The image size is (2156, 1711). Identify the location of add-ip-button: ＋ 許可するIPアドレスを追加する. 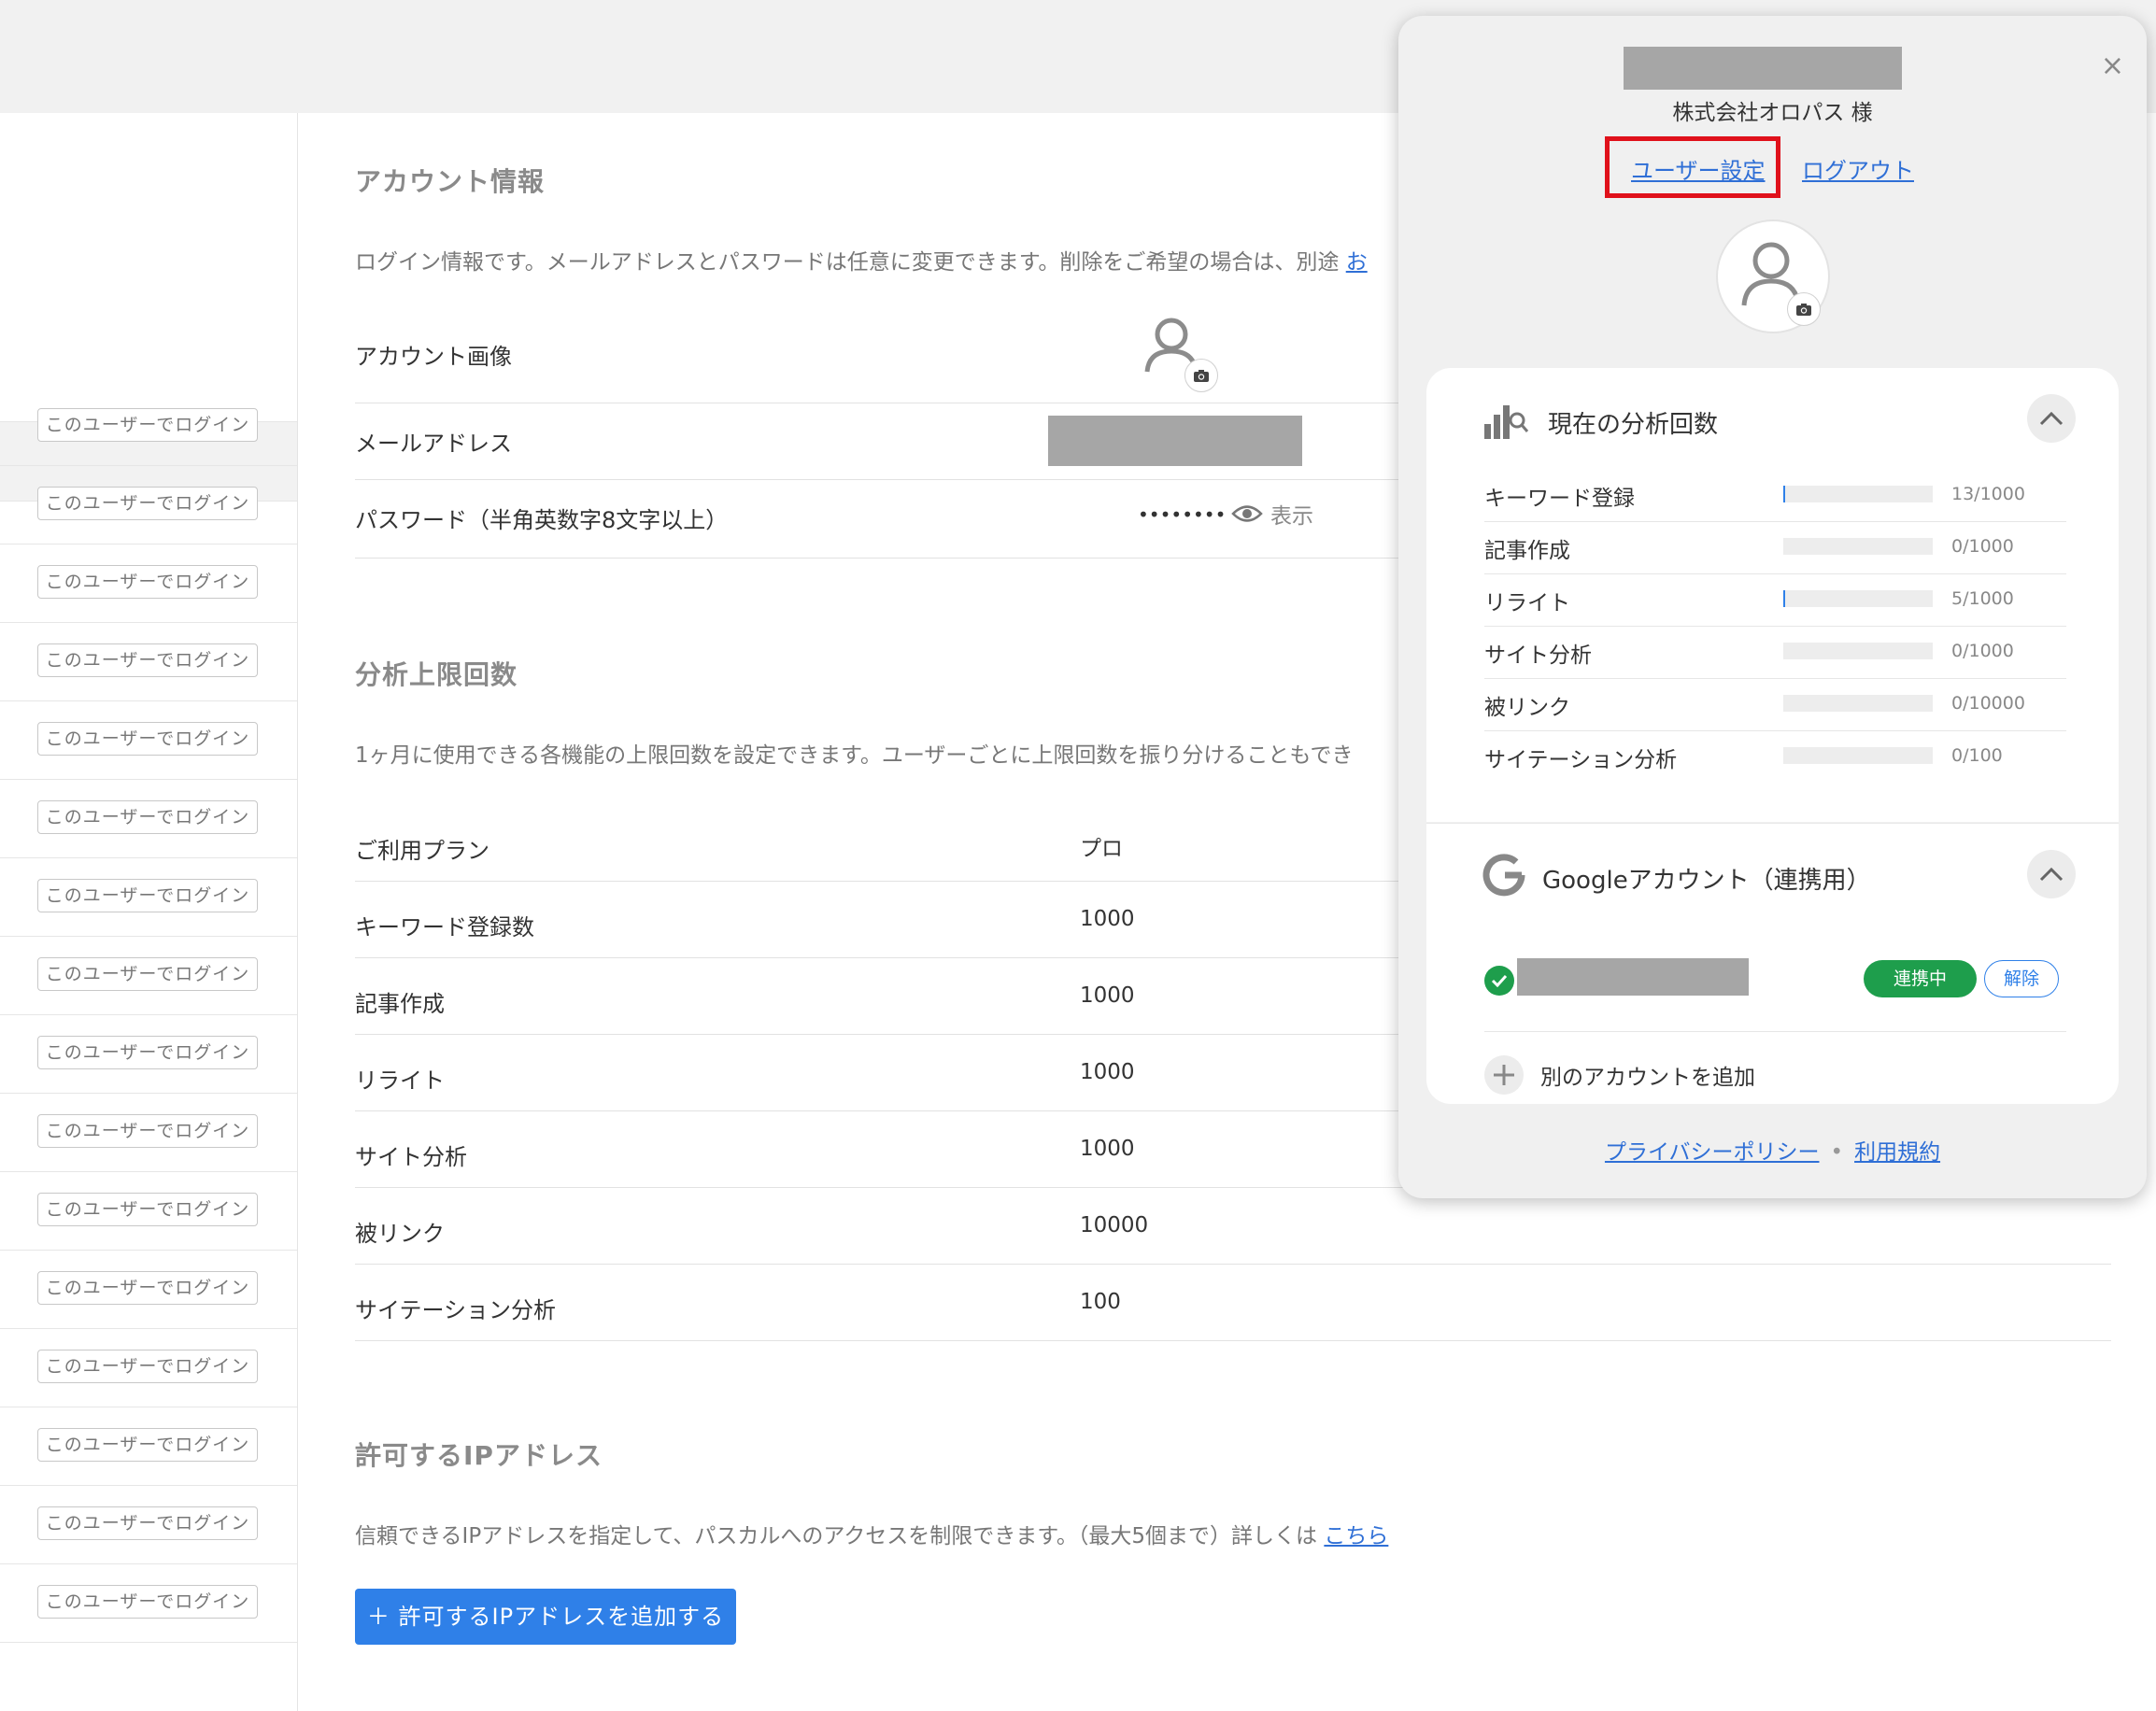
(545, 1617).